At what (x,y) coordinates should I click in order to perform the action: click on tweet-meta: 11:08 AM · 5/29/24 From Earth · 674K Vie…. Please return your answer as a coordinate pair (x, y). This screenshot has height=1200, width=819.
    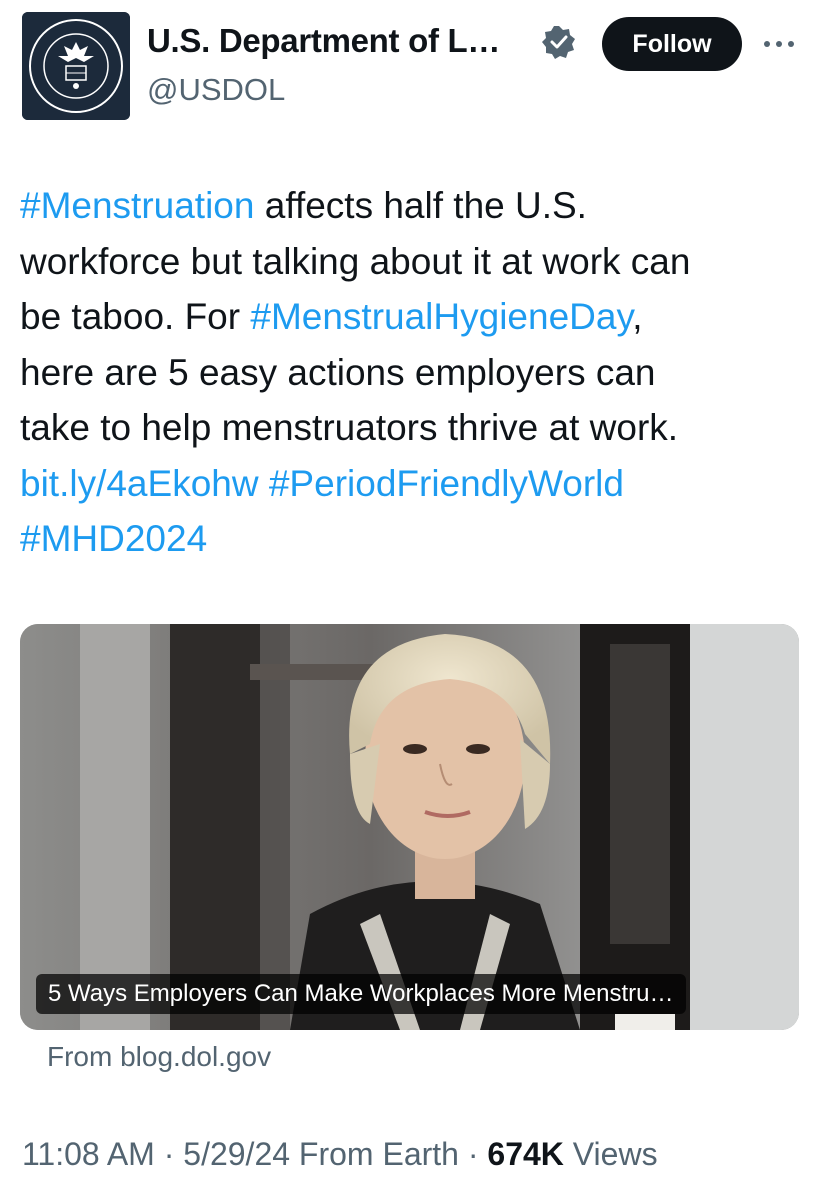
    Looking at the image, I should click on (340, 1154).